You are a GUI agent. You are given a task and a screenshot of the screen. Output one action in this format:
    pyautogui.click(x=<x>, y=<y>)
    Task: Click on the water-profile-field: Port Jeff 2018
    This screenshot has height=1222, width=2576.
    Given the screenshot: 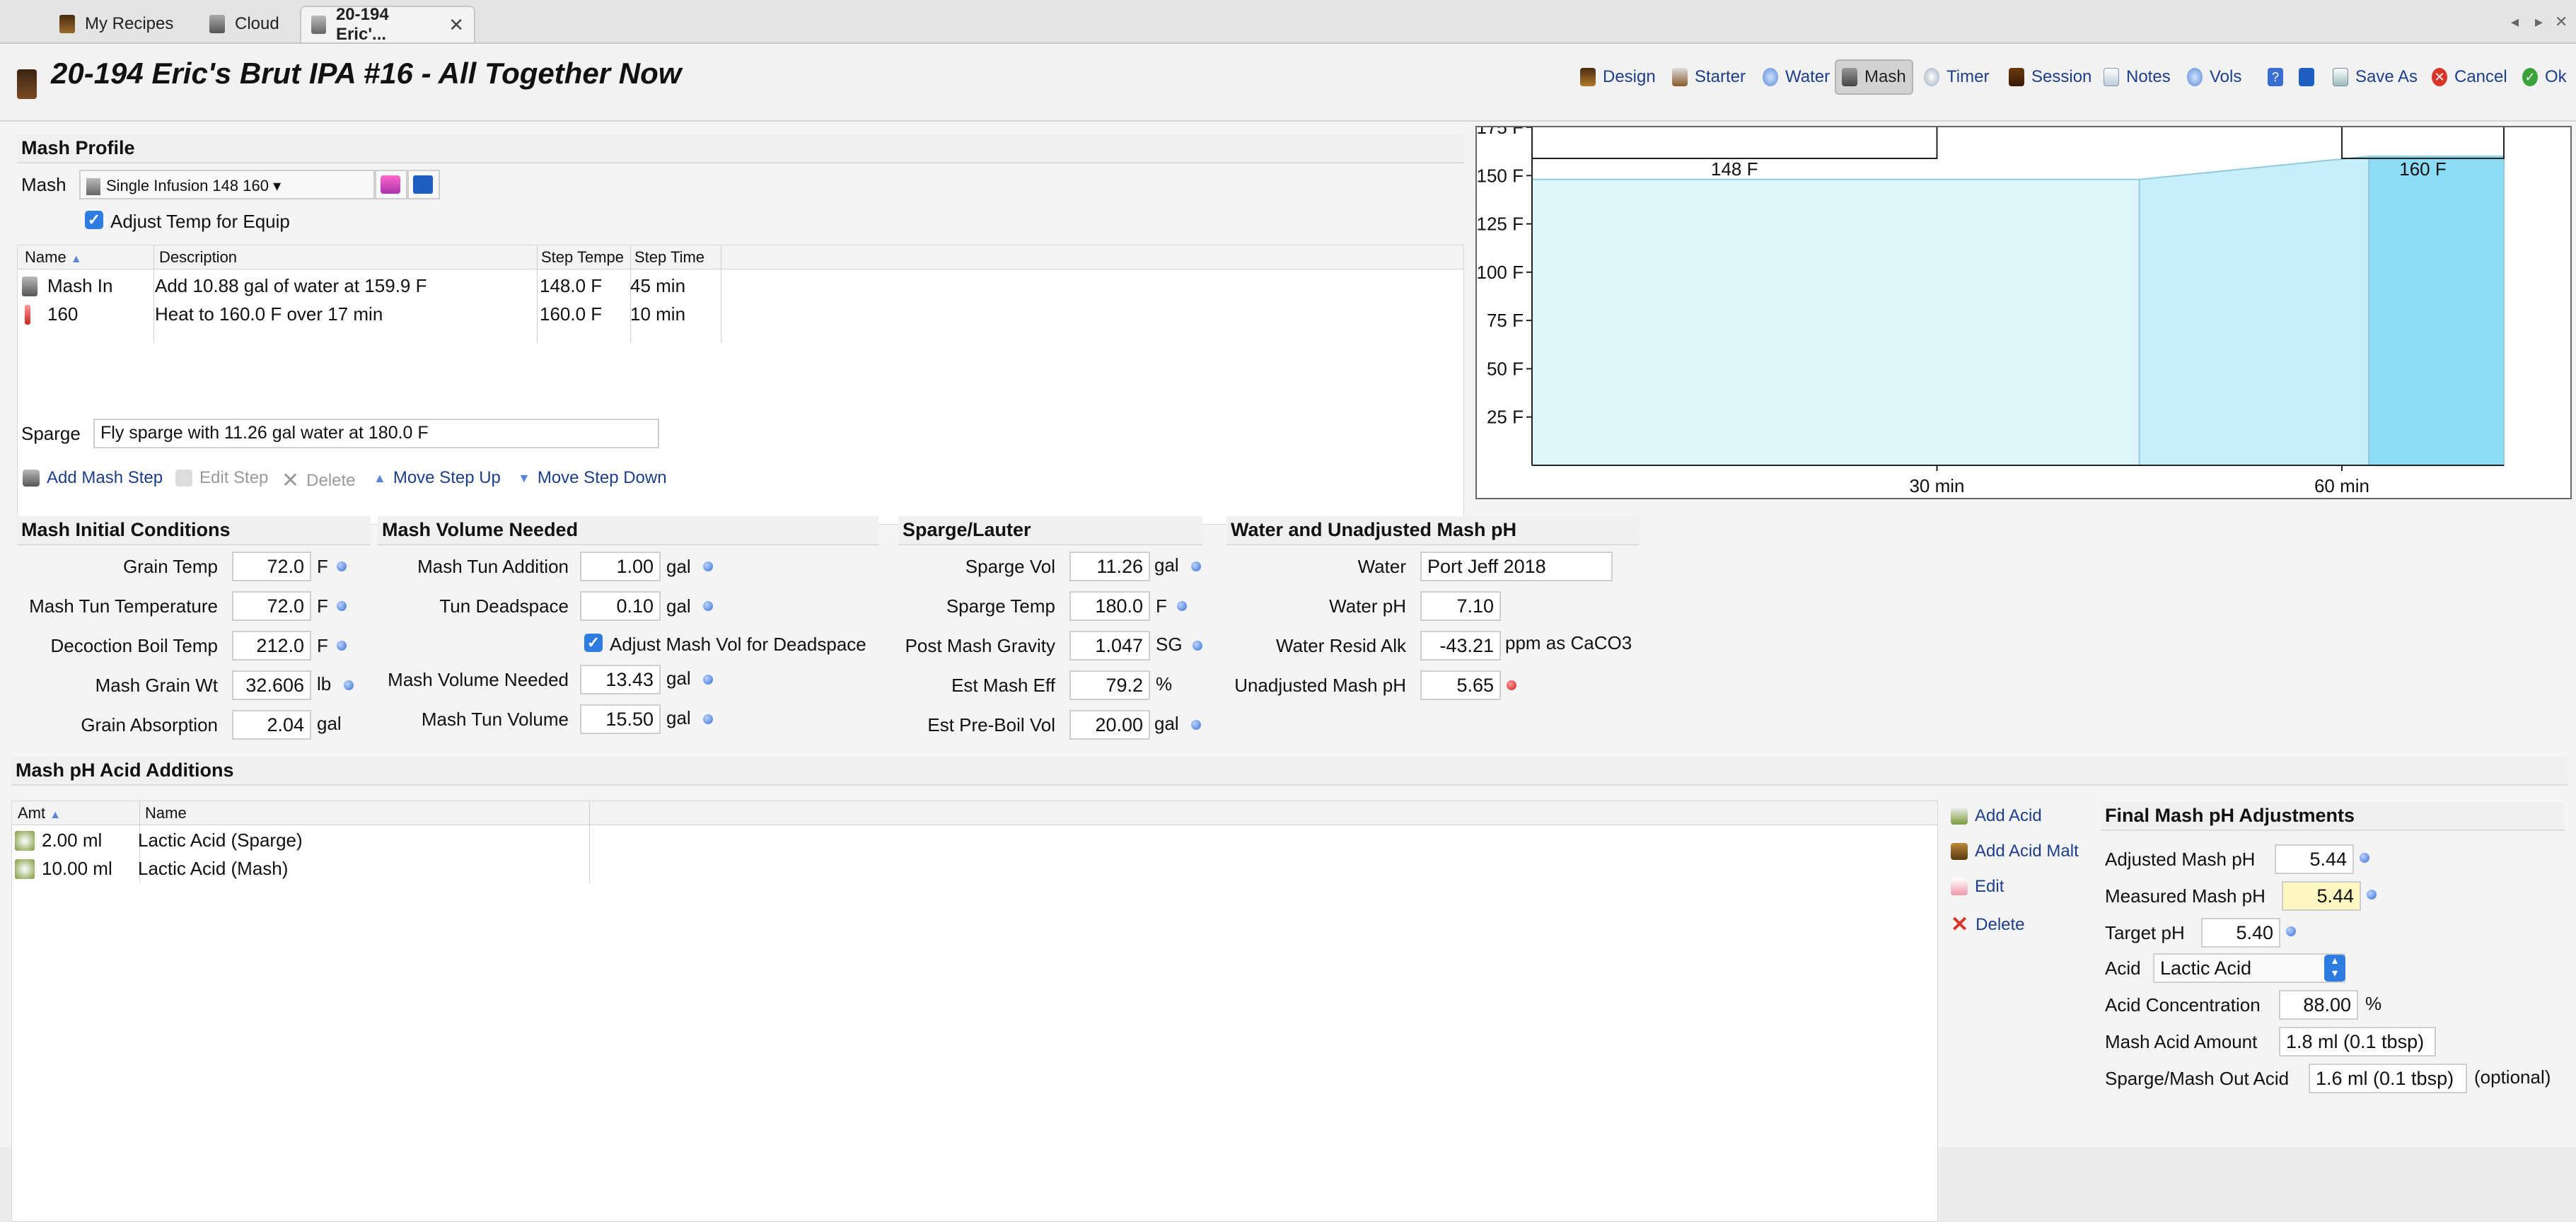 What is the action you would take?
    pyautogui.click(x=1516, y=566)
    